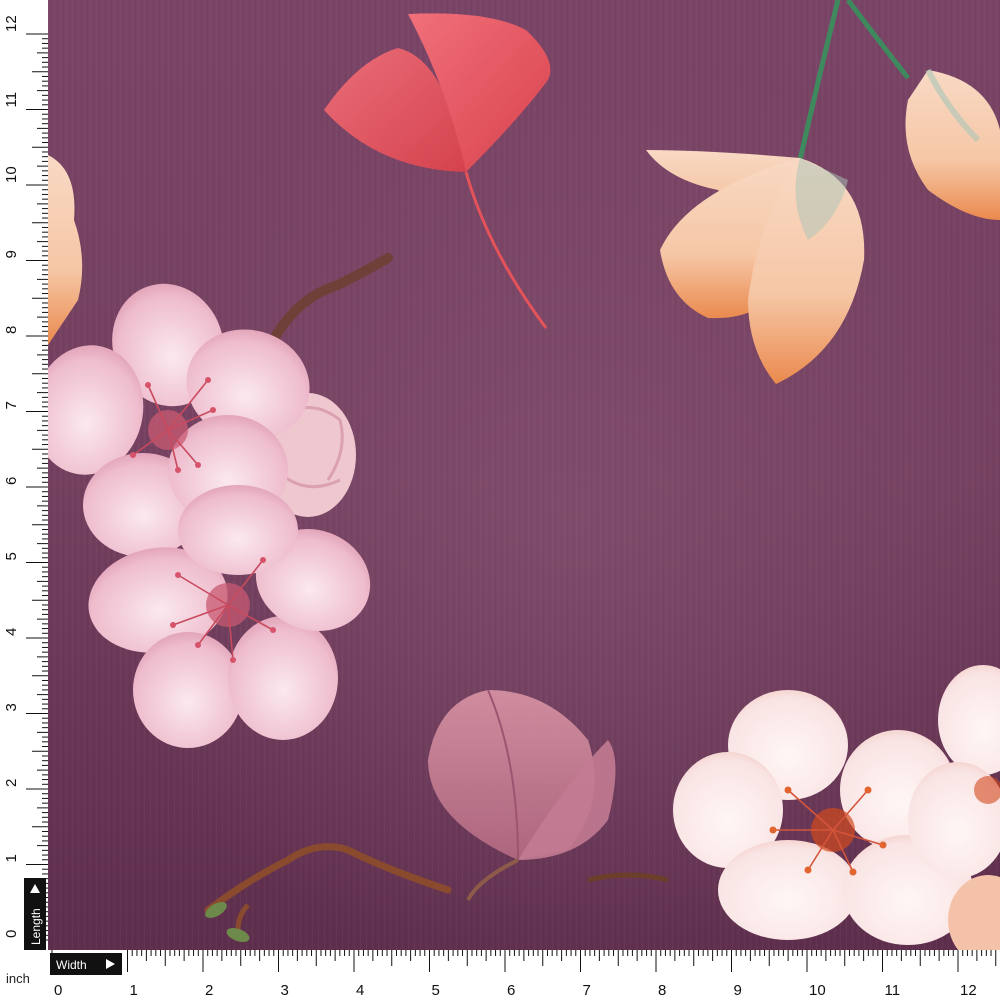  What do you see at coordinates (500, 975) in the screenshot?
I see `width-ruler: 0 1 2 3 4 5 6 7 8 9 10 11 12 Width inch` at bounding box center [500, 975].